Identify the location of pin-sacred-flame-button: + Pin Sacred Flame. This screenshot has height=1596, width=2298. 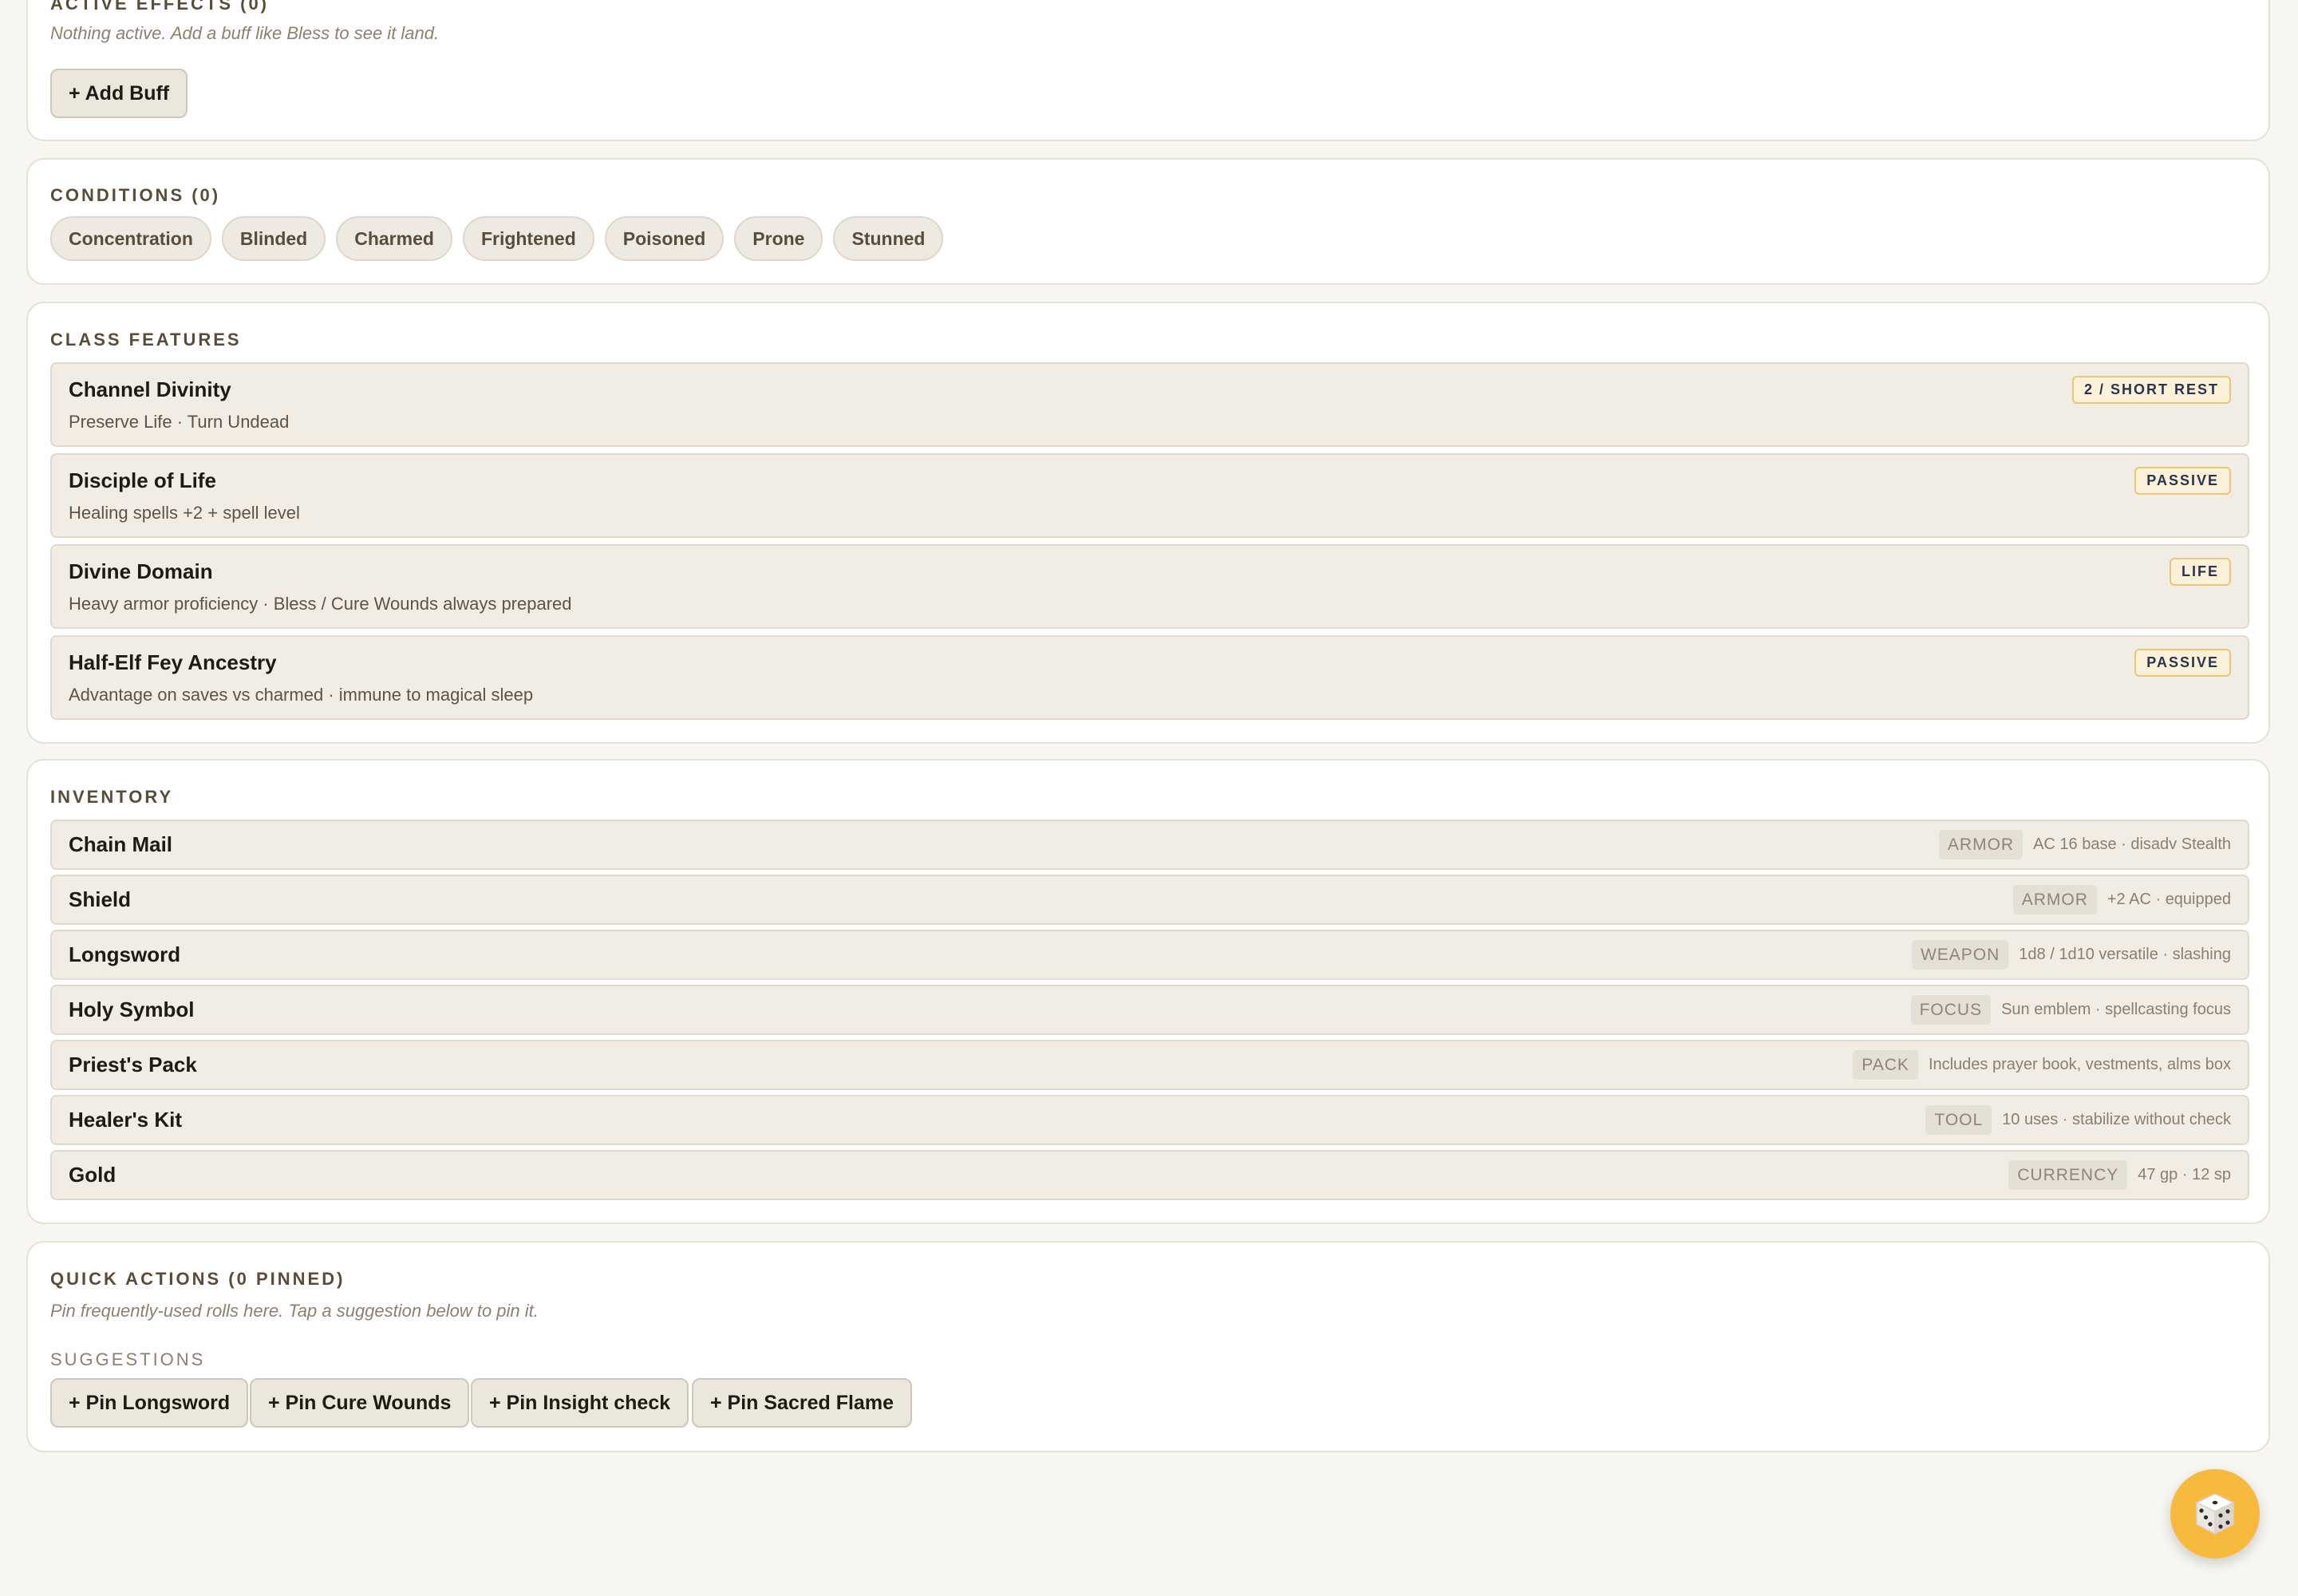
(802, 1403).